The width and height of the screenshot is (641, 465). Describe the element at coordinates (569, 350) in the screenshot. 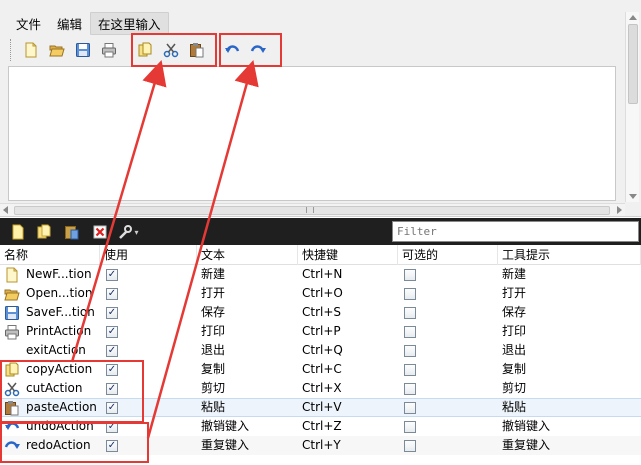

I see `cell-tooltip: 退出` at that location.